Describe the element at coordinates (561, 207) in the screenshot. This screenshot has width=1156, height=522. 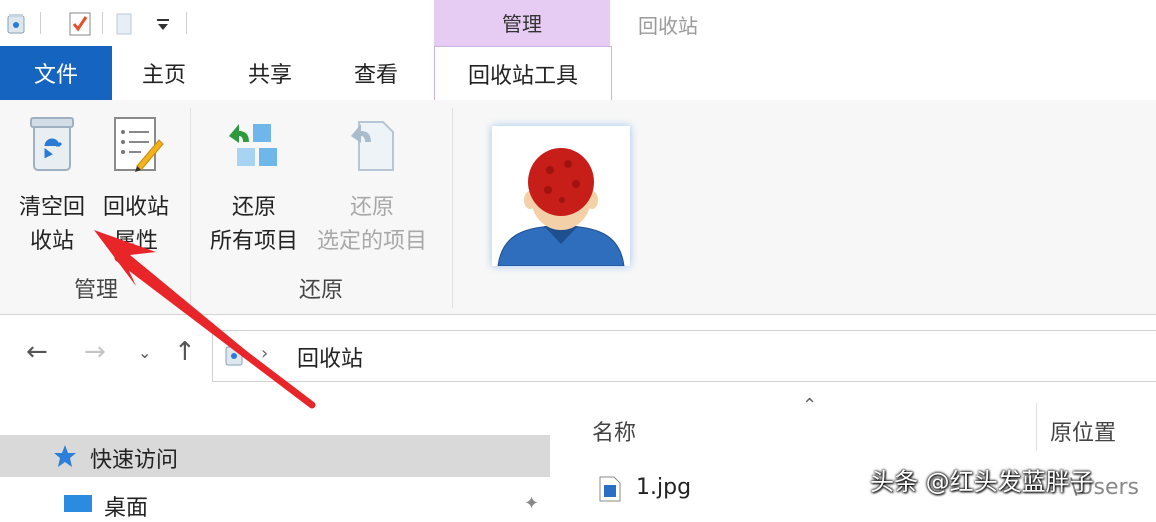
I see `avatar` at that location.